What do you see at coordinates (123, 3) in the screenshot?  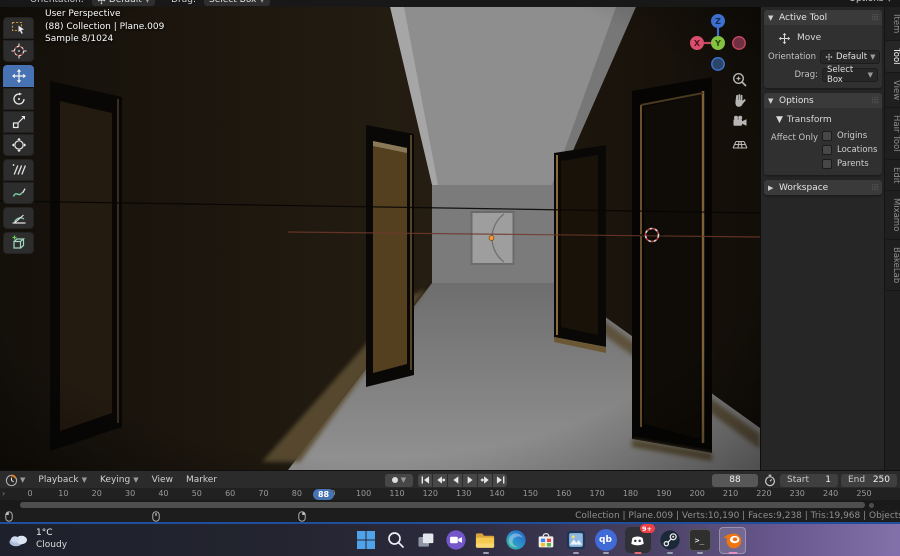 I see `topbar-orientation-dropdown: Default ▼` at bounding box center [123, 3].